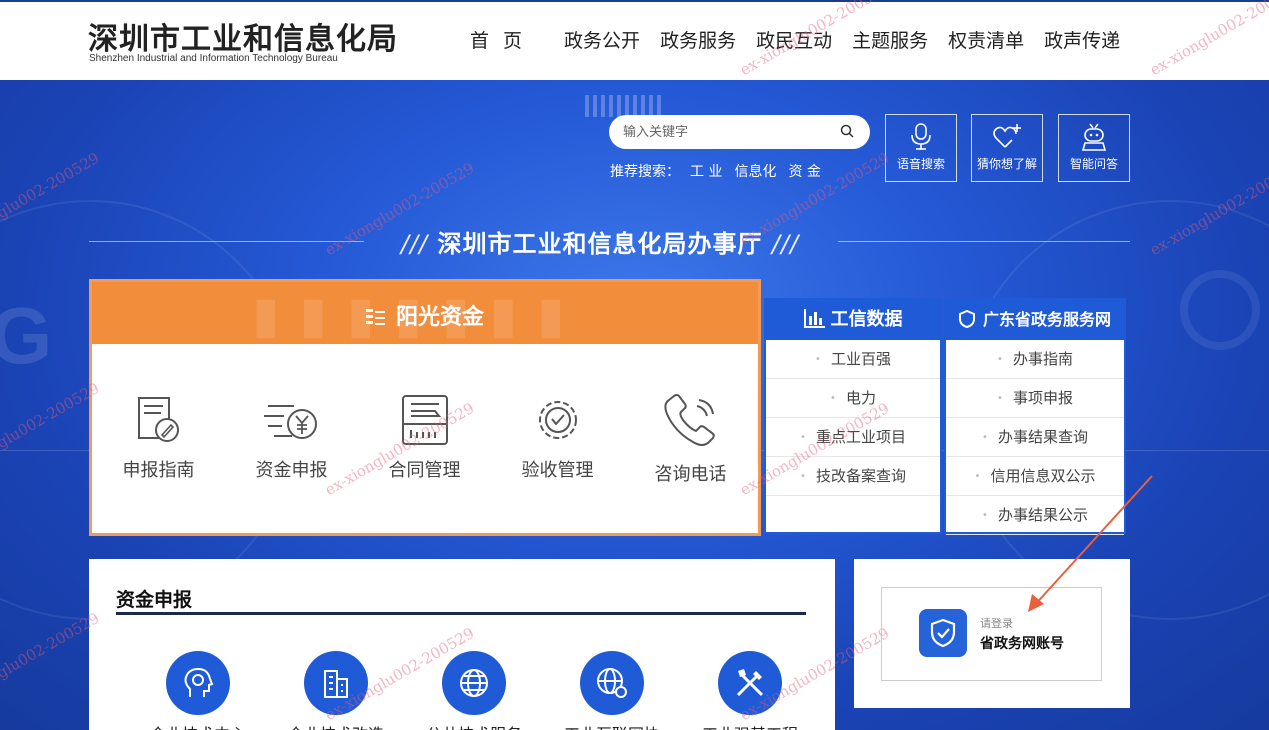  What do you see at coordinates (612, 683) in the screenshot?
I see `globe-gear-icon` at bounding box center [612, 683].